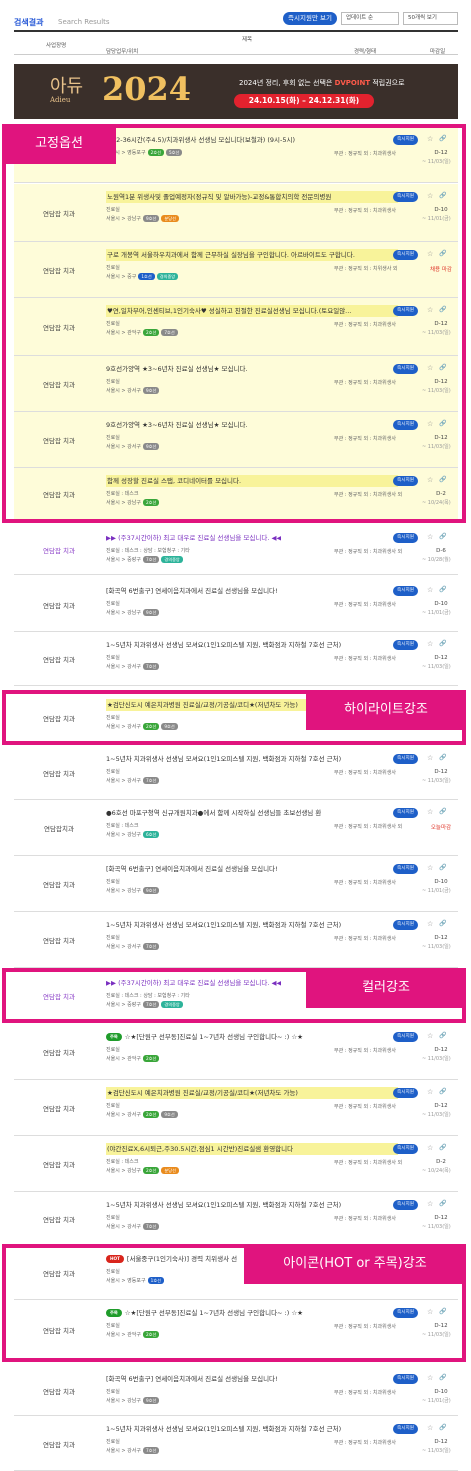 The height and width of the screenshot is (1471, 471). I want to click on deadline-days: 오늘마감, so click(441, 828).